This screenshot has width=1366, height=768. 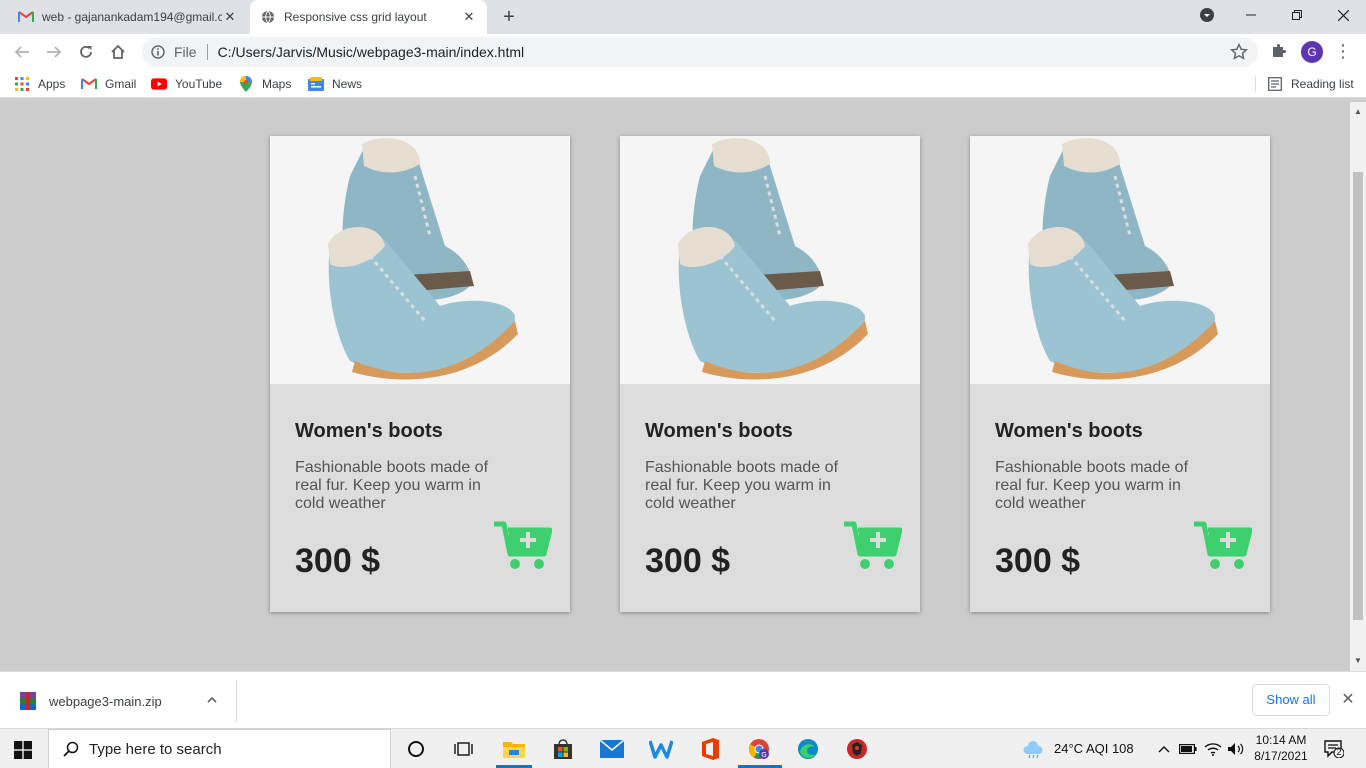 I want to click on bookmark-apps: Apps, so click(x=39, y=84).